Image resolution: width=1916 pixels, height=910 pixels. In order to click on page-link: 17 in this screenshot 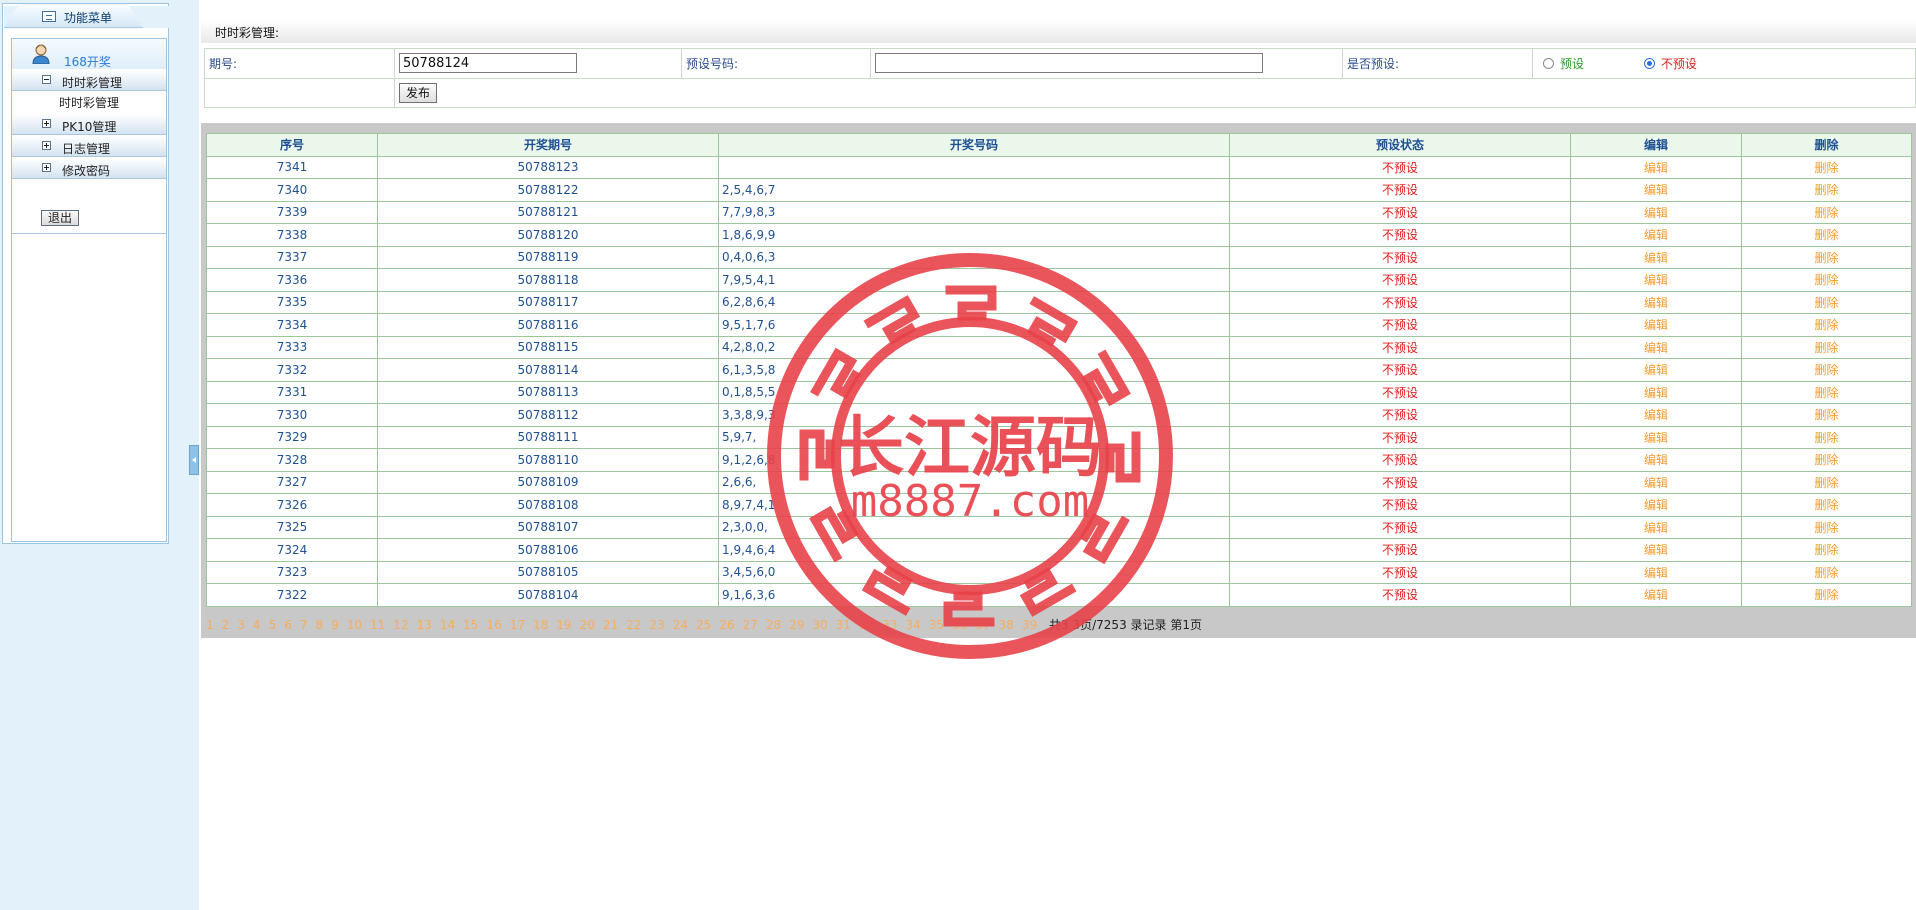, I will do `click(517, 625)`.